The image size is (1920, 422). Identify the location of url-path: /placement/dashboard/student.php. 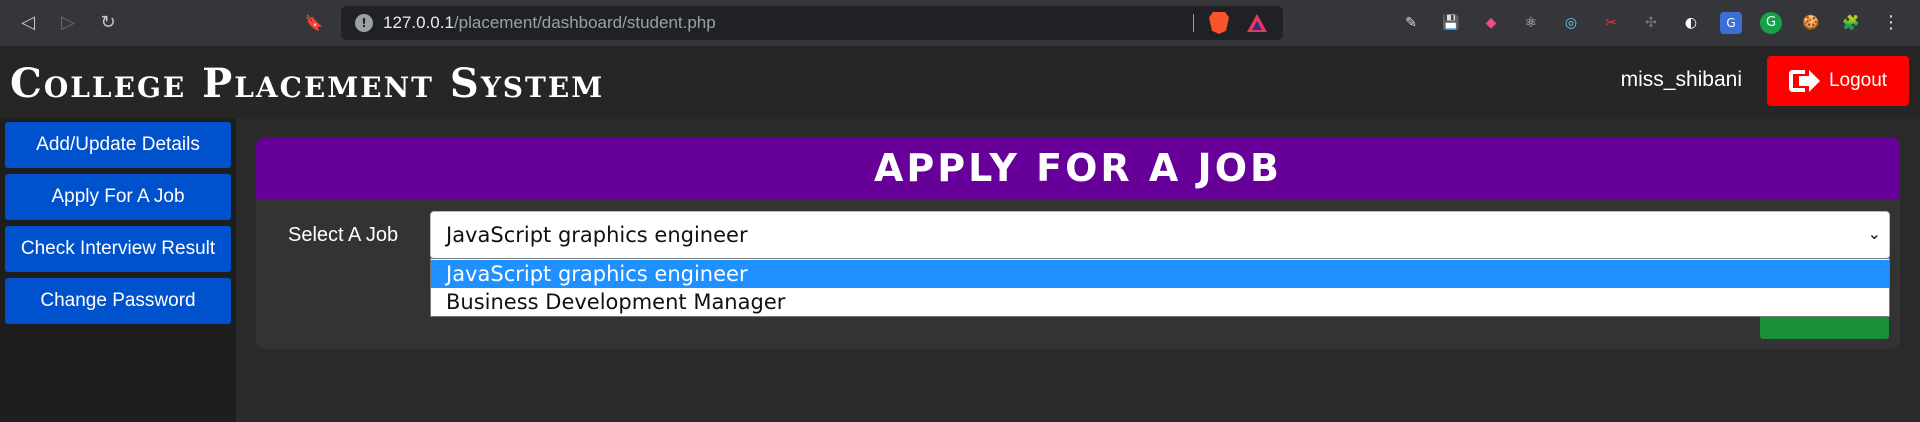
(584, 22).